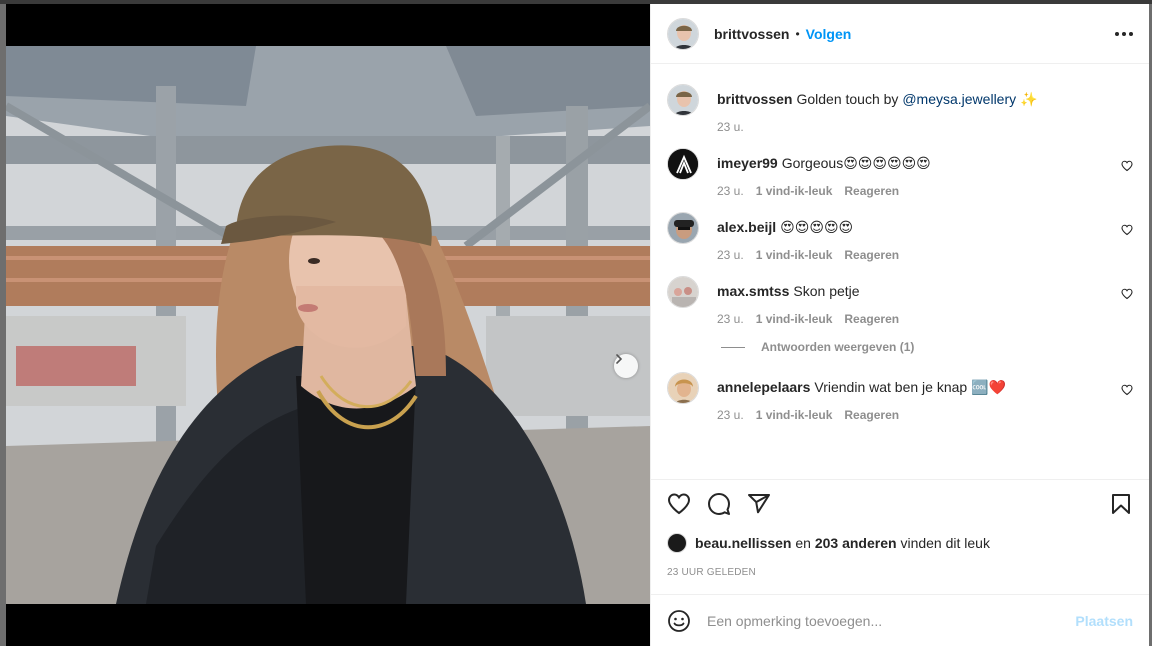 The height and width of the screenshot is (646, 1152). I want to click on view-replies-label: Antwoorden weergeven (1), so click(837, 347).